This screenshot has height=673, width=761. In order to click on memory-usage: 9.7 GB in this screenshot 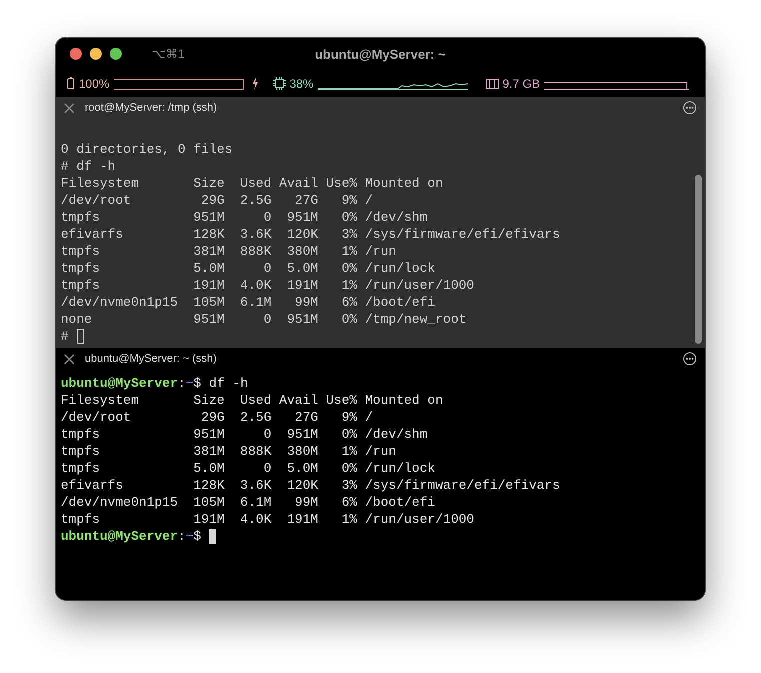, I will do `click(521, 83)`.